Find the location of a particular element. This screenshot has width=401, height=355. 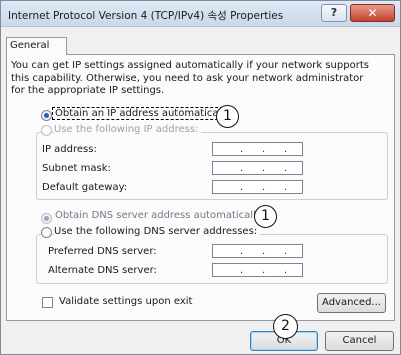

use-following-ip-label: Use the following IP address: is located at coordinates (128, 129).